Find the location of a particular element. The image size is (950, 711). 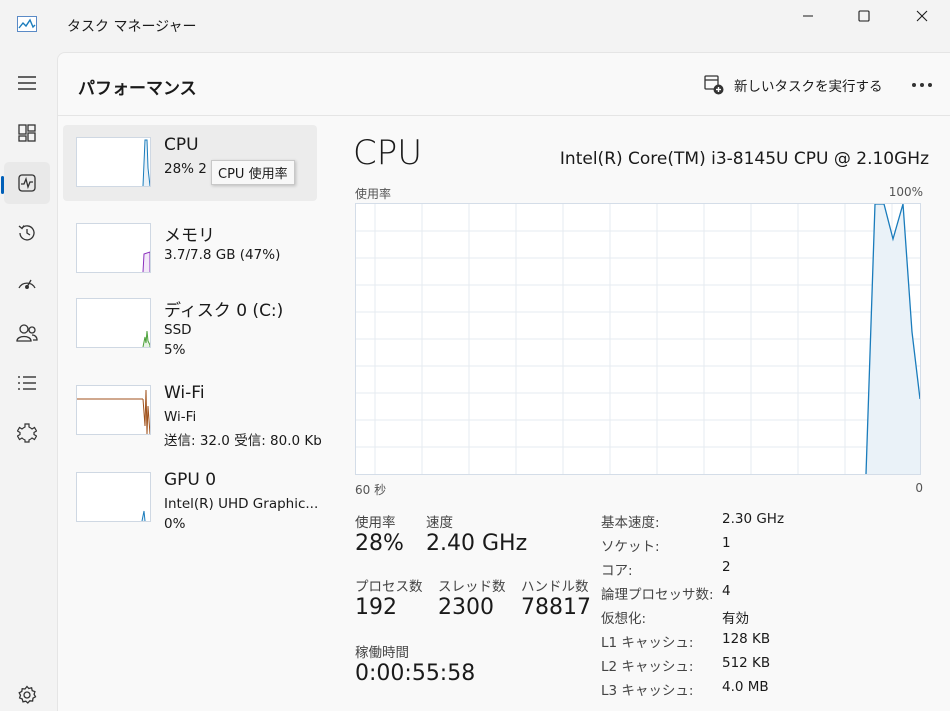

graph-max-label: 100% is located at coordinates (905, 192).